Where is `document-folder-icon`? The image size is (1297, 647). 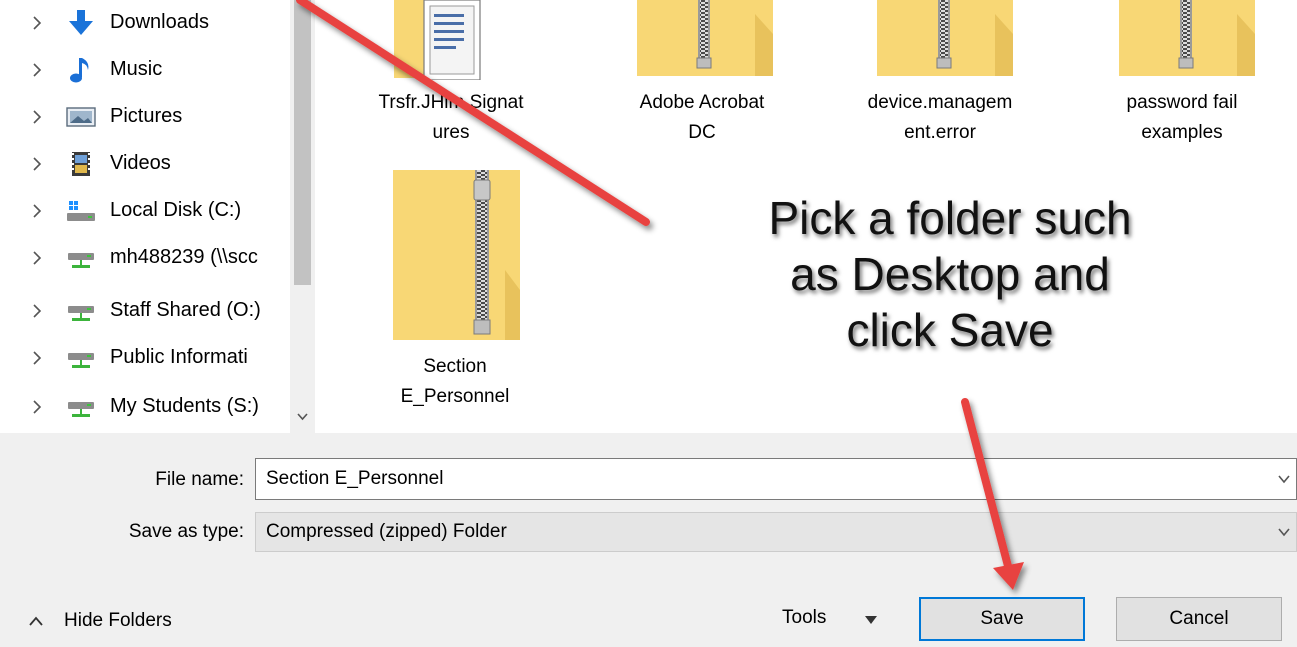 document-folder-icon is located at coordinates (437, 40).